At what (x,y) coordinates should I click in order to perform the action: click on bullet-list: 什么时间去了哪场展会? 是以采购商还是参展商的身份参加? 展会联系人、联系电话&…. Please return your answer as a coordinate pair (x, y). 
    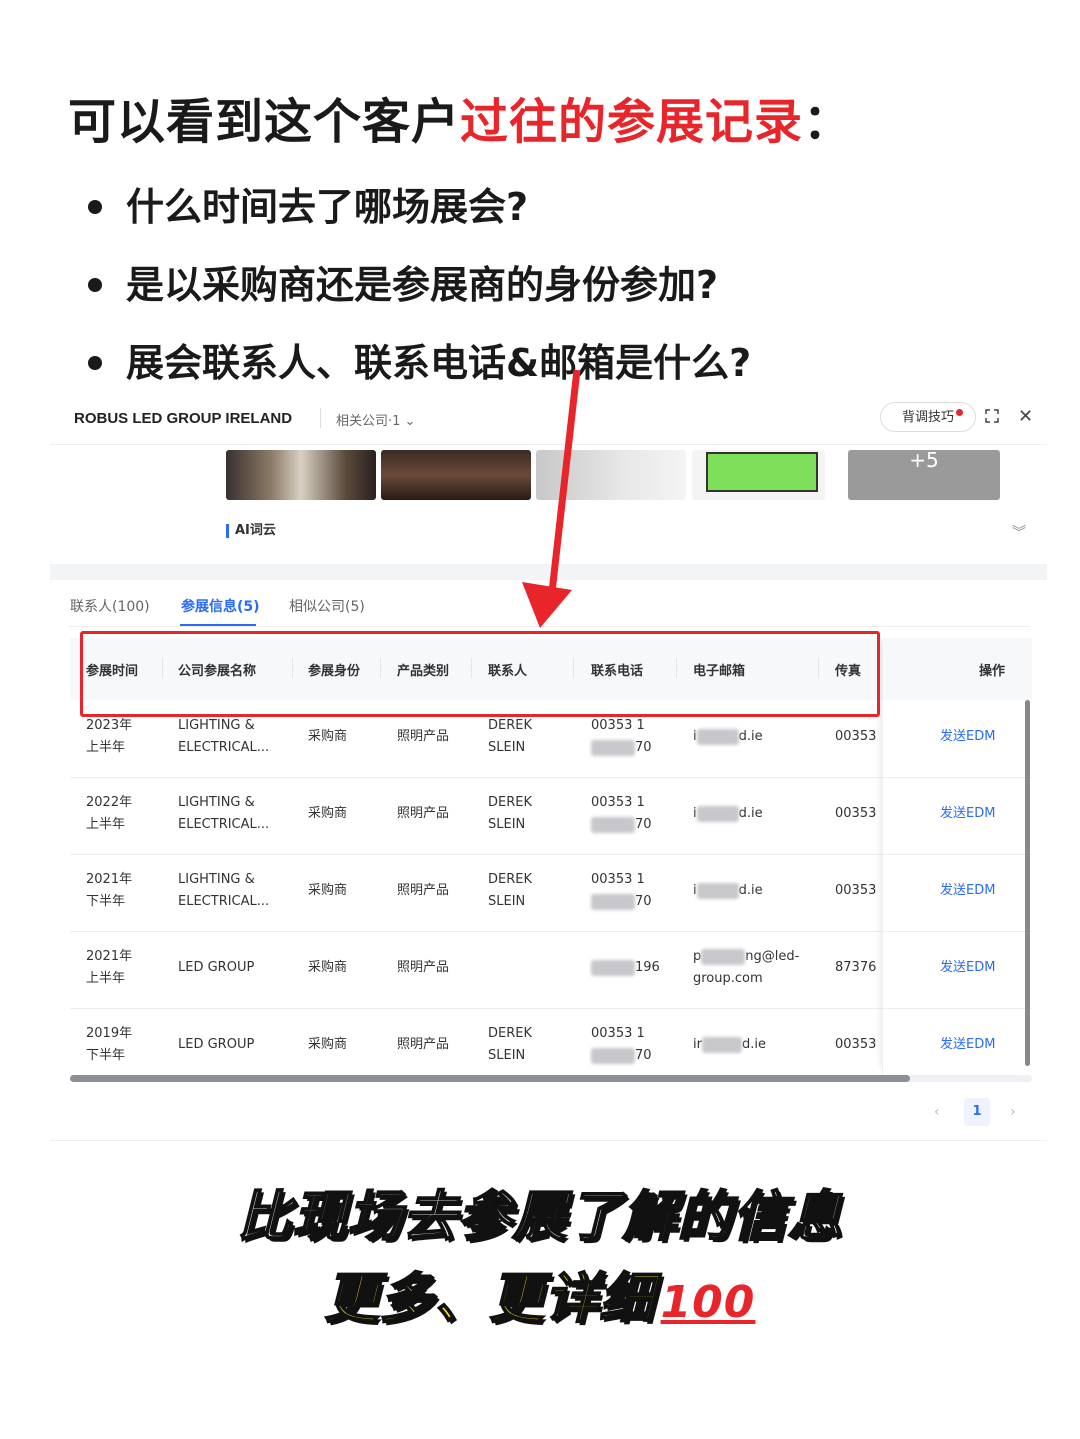
    Looking at the image, I should click on (419, 285).